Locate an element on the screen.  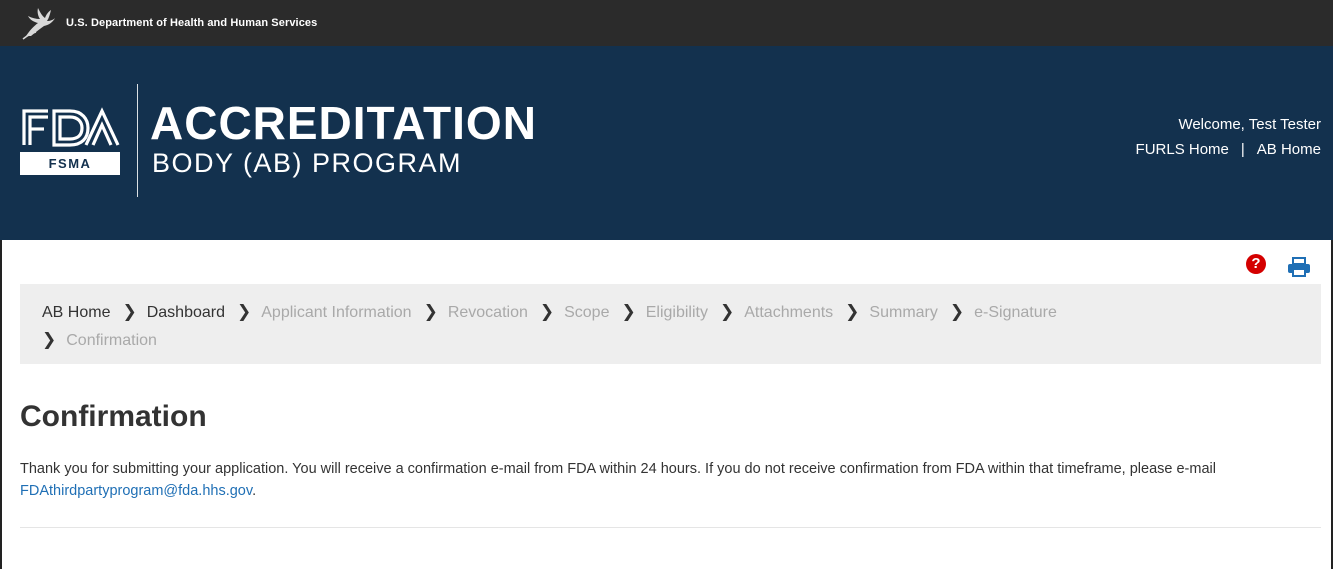
breadcrumb-item-summary: Summary is located at coordinates (903, 312).